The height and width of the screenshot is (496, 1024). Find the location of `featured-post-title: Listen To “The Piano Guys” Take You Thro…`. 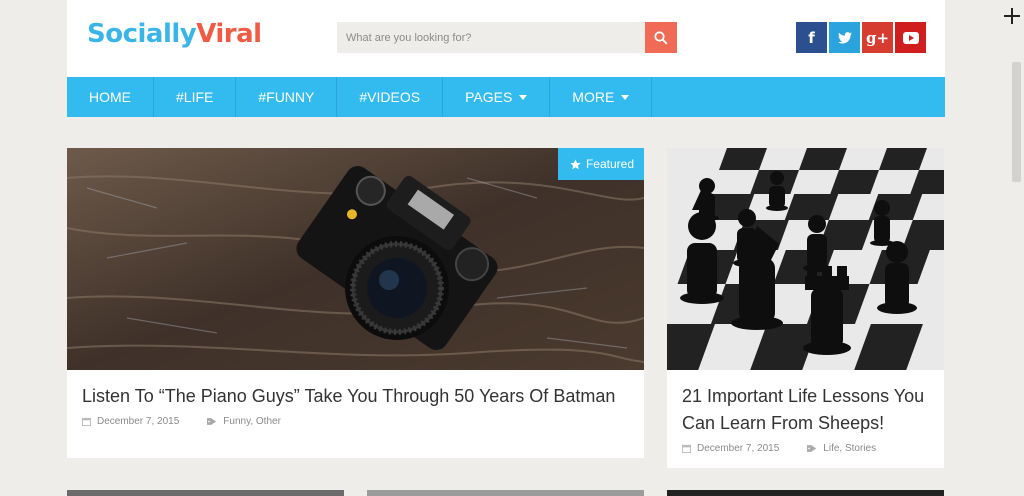

featured-post-title: Listen To “The Piano Guys” Take You Thro… is located at coordinates (357, 396).